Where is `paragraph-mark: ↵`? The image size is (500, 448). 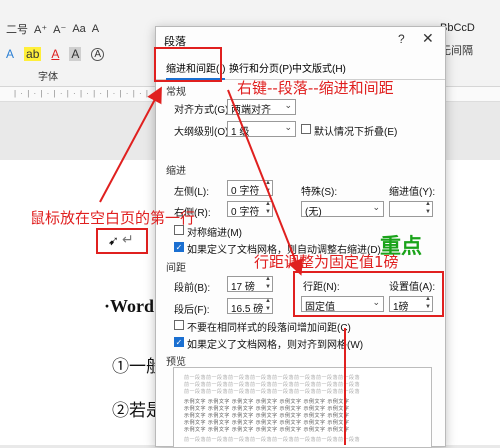 paragraph-mark: ↵ is located at coordinates (128, 239).